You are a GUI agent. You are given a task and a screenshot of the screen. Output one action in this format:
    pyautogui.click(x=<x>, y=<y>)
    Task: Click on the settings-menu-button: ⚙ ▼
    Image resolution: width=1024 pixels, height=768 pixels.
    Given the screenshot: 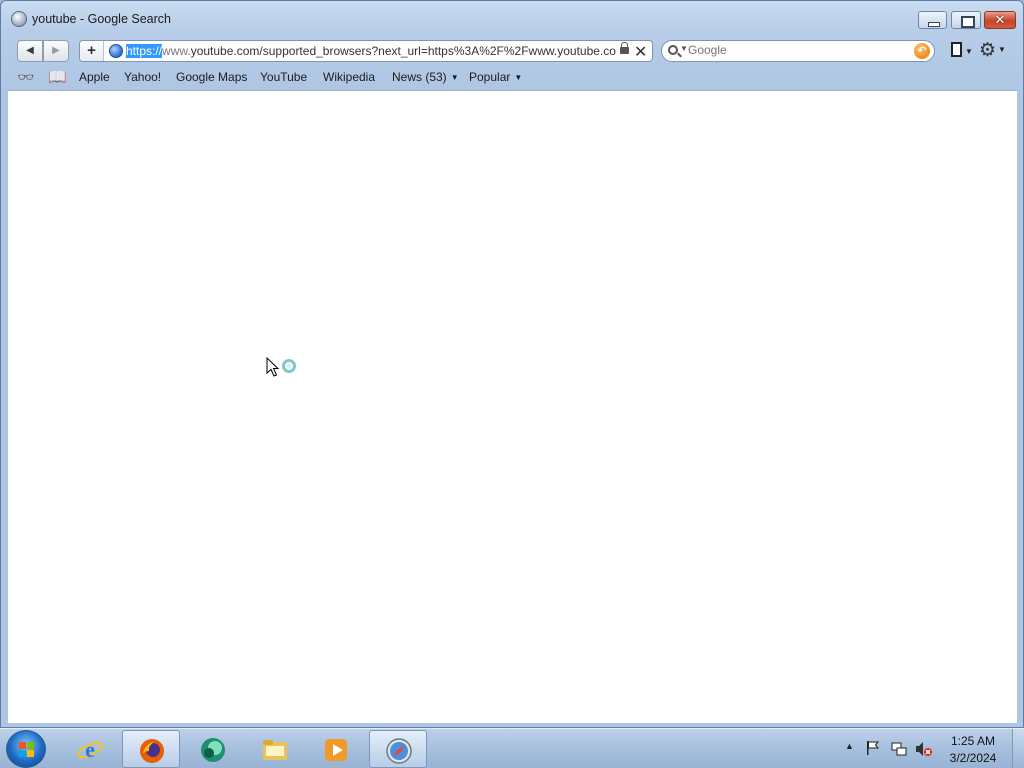 What is the action you would take?
    pyautogui.click(x=993, y=50)
    